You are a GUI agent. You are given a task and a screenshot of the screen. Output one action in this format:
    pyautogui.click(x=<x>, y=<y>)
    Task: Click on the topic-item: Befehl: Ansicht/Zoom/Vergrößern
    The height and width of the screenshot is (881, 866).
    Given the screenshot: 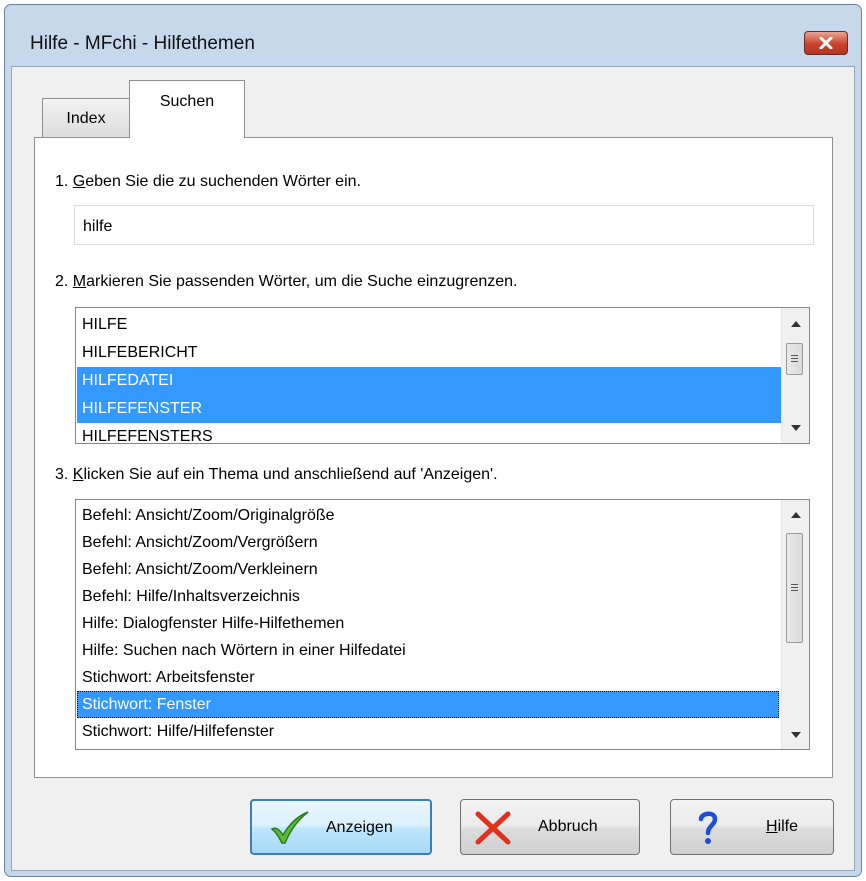 What is the action you would take?
    pyautogui.click(x=428, y=542)
    